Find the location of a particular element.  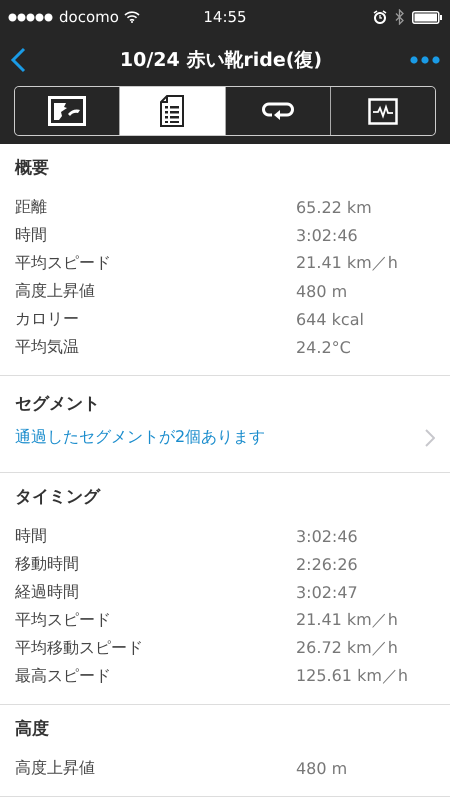

more-icon is located at coordinates (425, 60).